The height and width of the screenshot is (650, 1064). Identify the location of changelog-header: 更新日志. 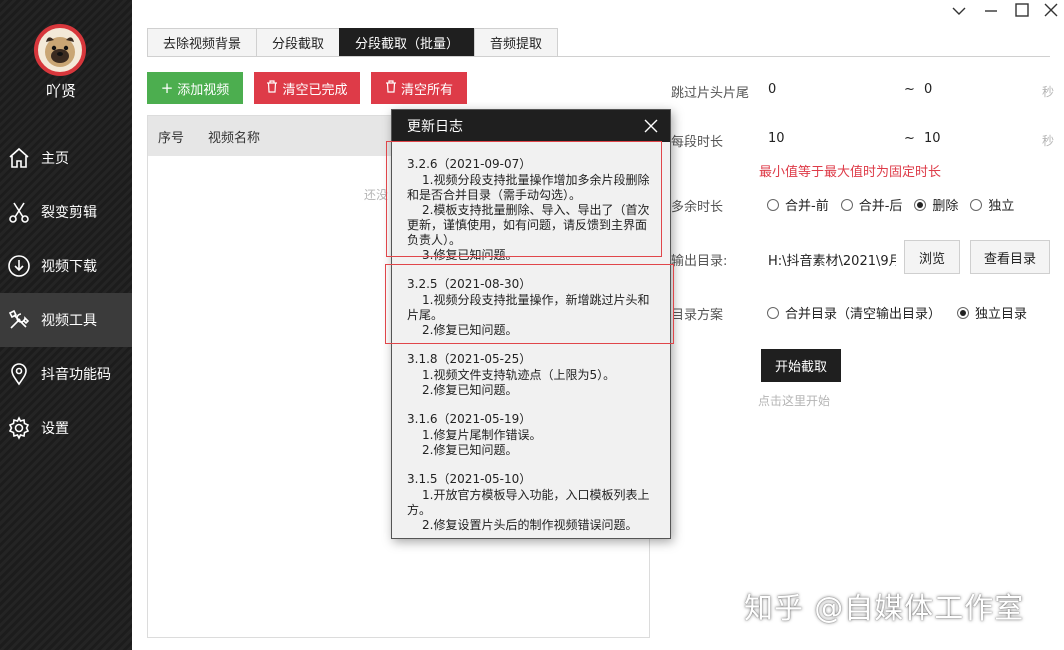
(531, 126).